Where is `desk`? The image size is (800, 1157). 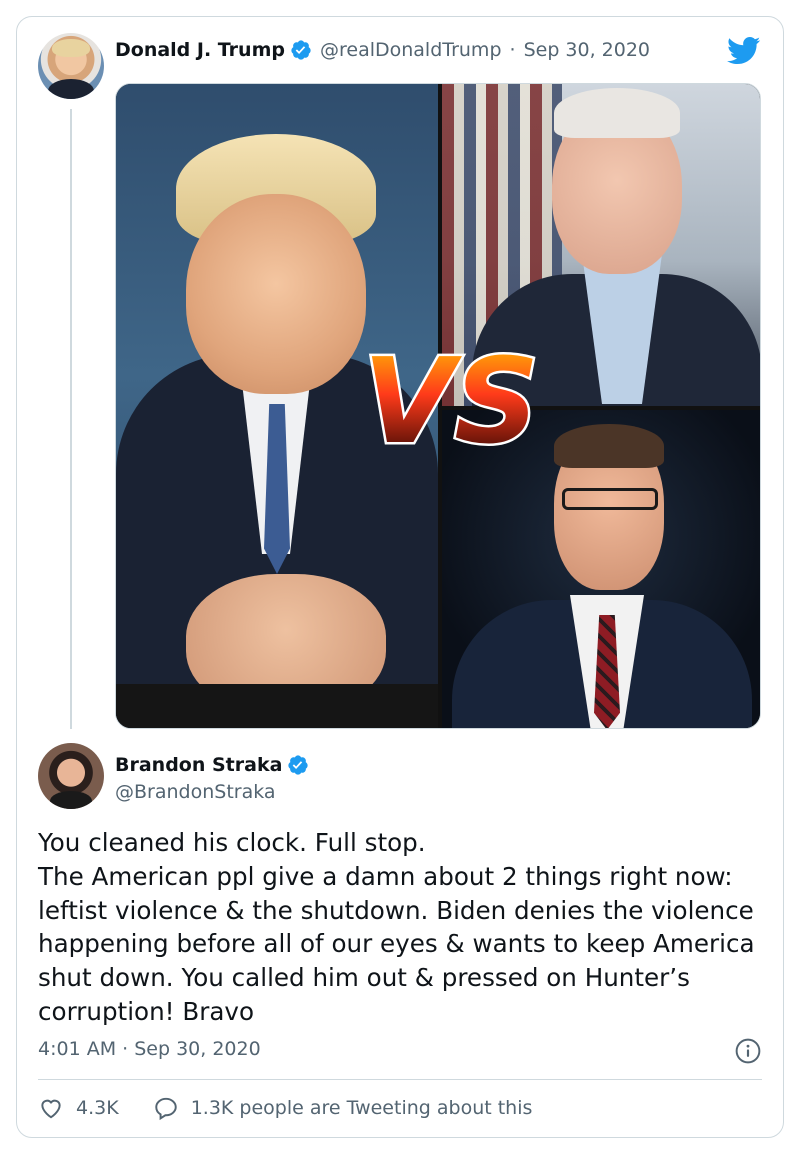 desk is located at coordinates (277, 706).